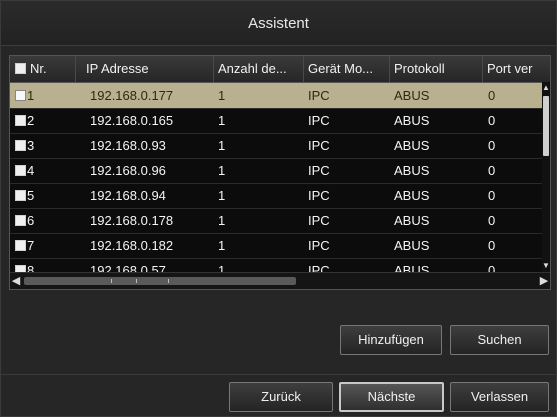 This screenshot has width=557, height=417. What do you see at coordinates (20, 68) in the screenshot?
I see `select-all-checkbox` at bounding box center [20, 68].